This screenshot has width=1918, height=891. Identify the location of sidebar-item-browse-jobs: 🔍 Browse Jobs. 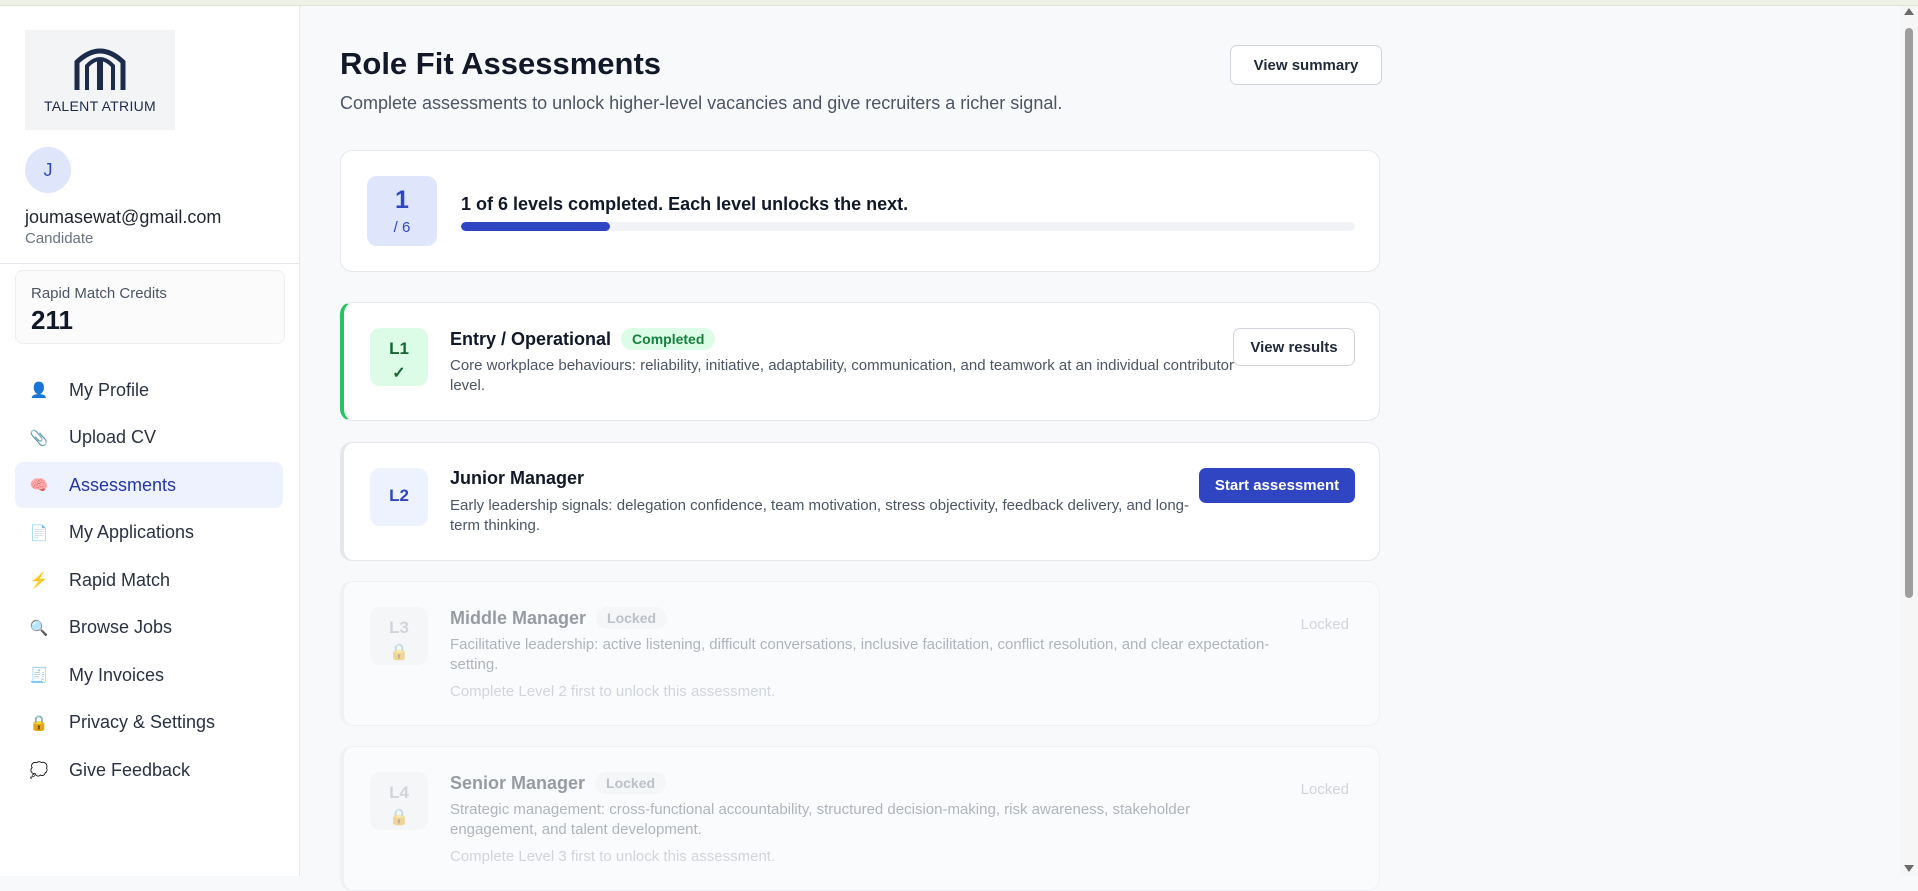
(149, 628).